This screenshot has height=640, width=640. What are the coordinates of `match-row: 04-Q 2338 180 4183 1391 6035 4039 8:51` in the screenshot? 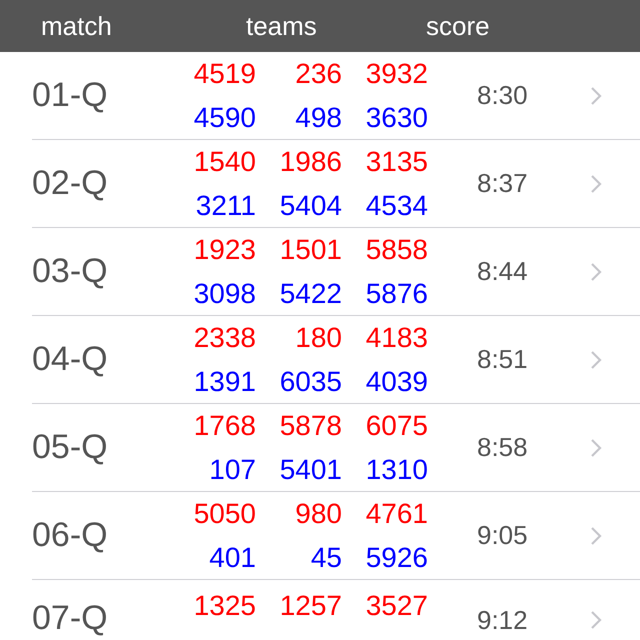 It's located at (336, 360).